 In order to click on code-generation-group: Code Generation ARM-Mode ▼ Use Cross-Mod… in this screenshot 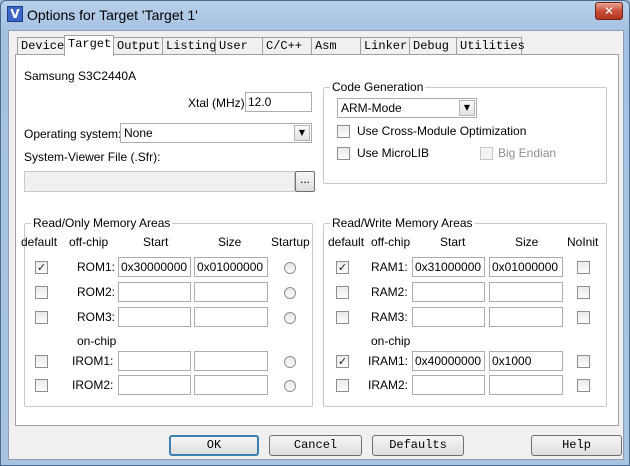, I will do `click(465, 132)`.